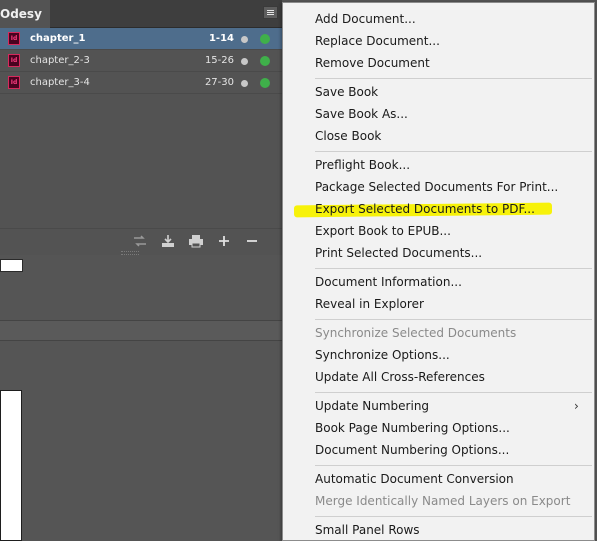 Image resolution: width=597 pixels, height=541 pixels. I want to click on synchronize-icon, so click(140, 241).